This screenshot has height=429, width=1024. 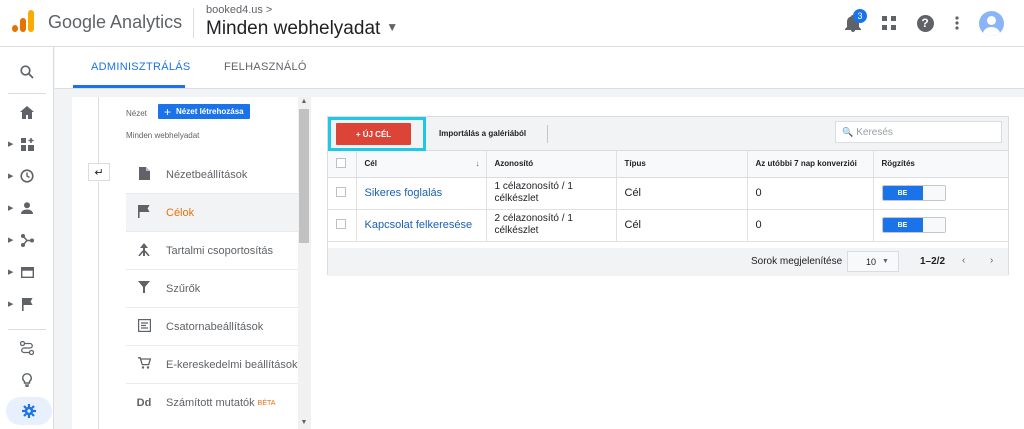 I want to click on dd-icon: Dd, so click(x=144, y=403).